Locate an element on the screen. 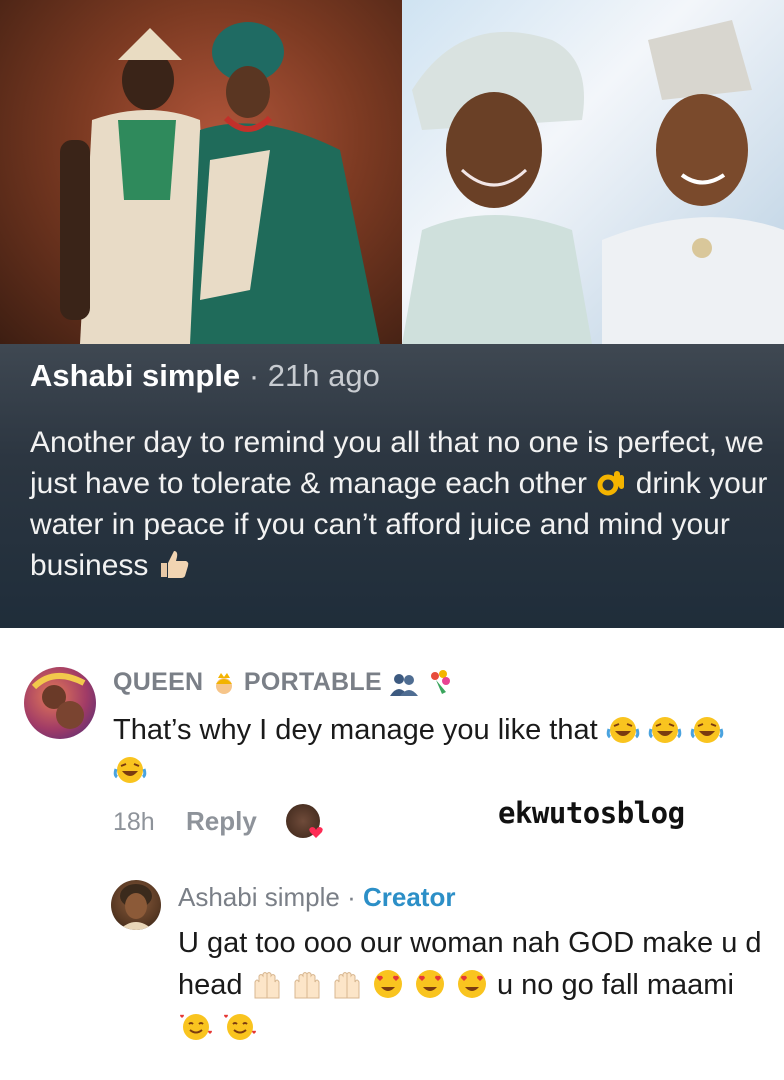 This screenshot has height=1080, width=784. post-header: Ashabi simple · 21h ago is located at coordinates (205, 376).